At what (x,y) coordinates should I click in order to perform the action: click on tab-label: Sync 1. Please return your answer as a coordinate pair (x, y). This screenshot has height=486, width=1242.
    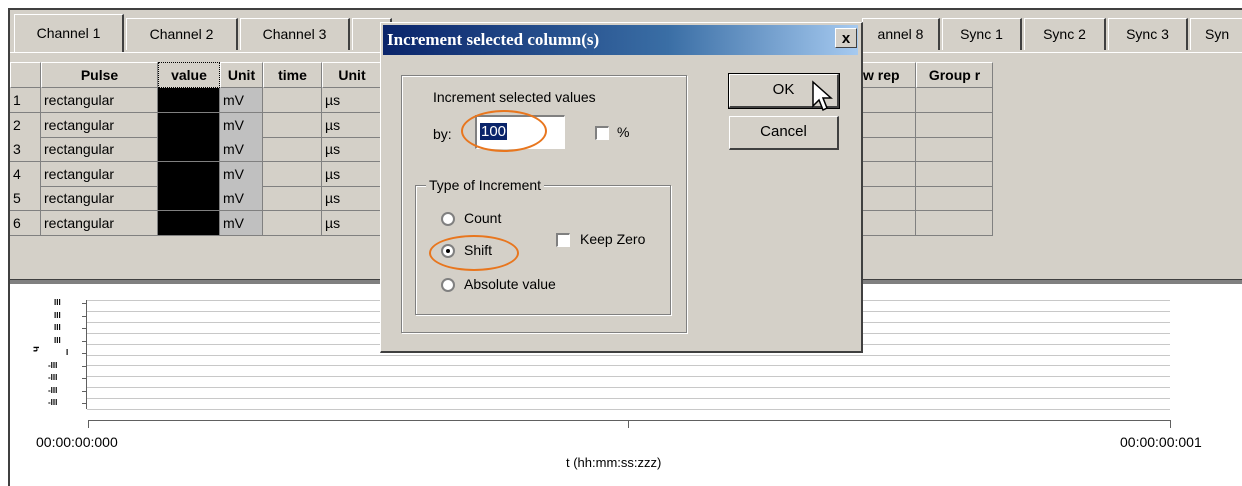
    Looking at the image, I should click on (981, 34).